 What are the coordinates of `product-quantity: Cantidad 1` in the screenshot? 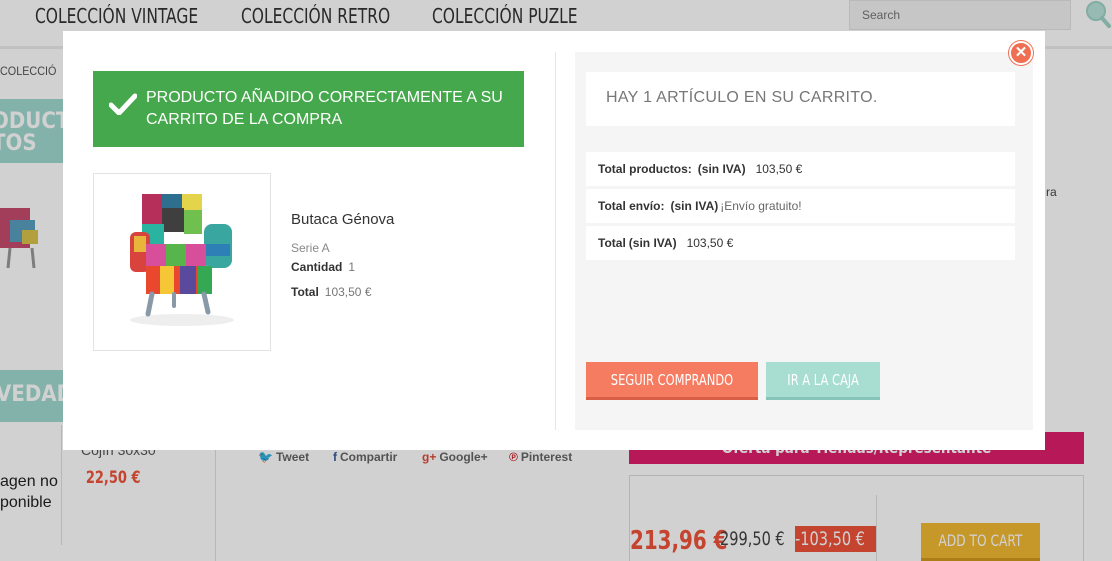 It's located at (323, 267).